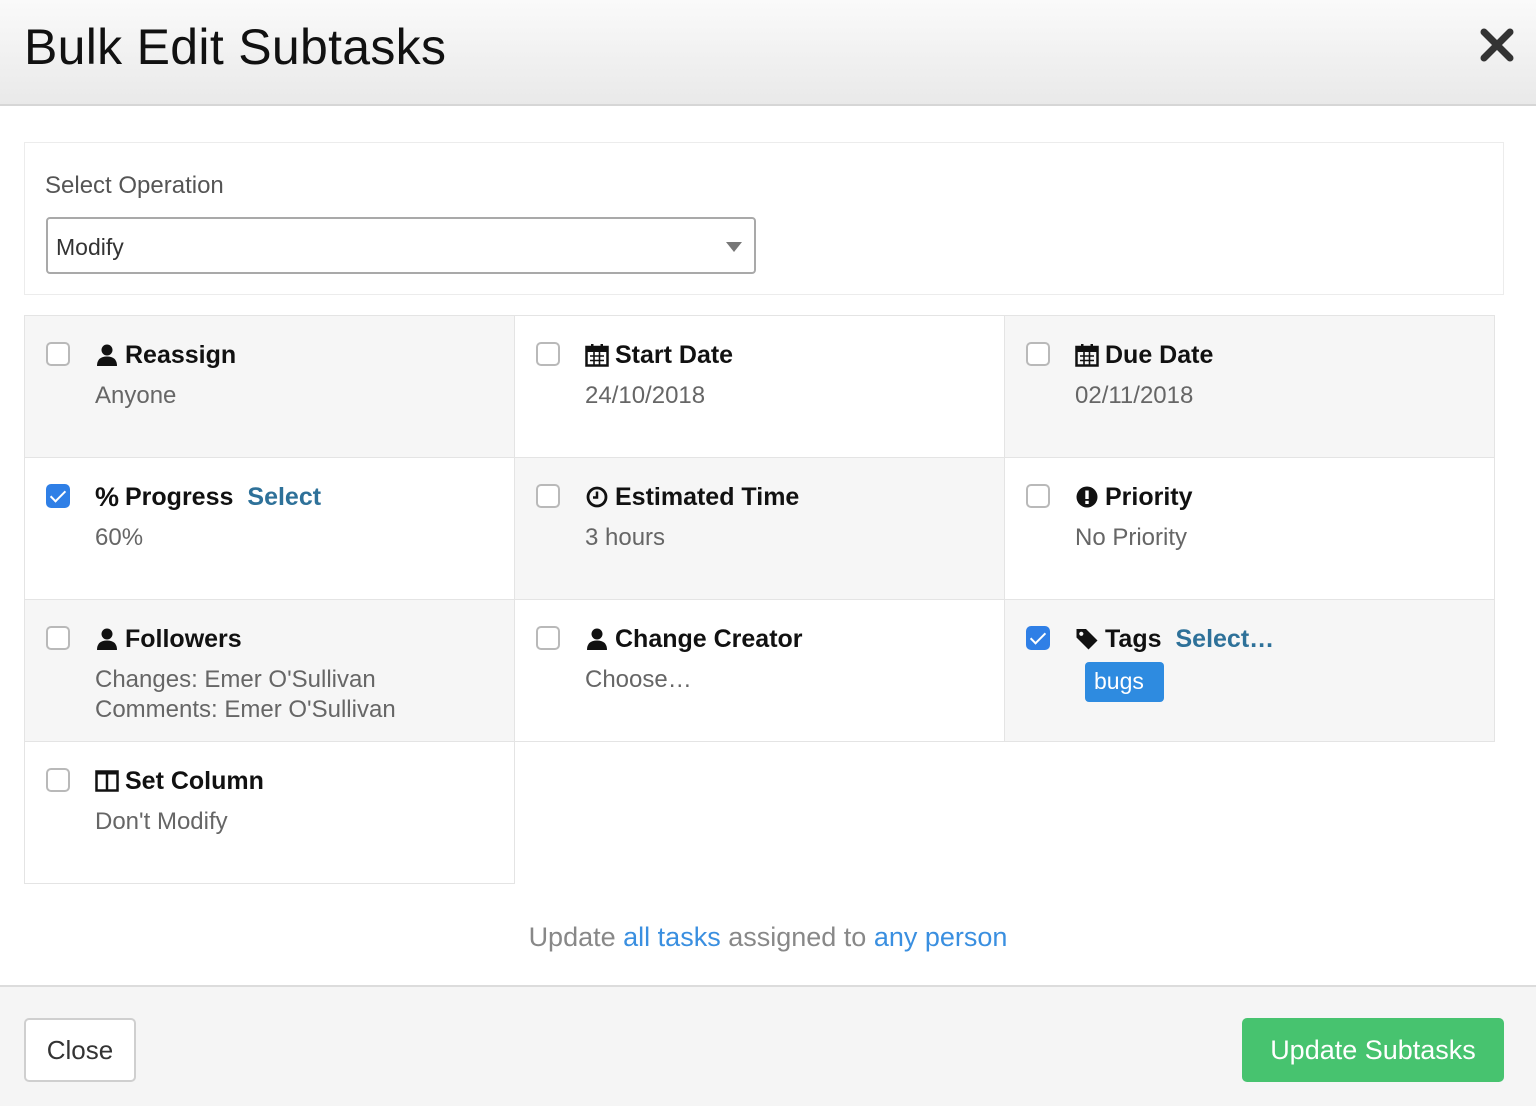 The height and width of the screenshot is (1106, 1536). Describe the element at coordinates (1159, 354) in the screenshot. I see `due-date-label: Due Date` at that location.